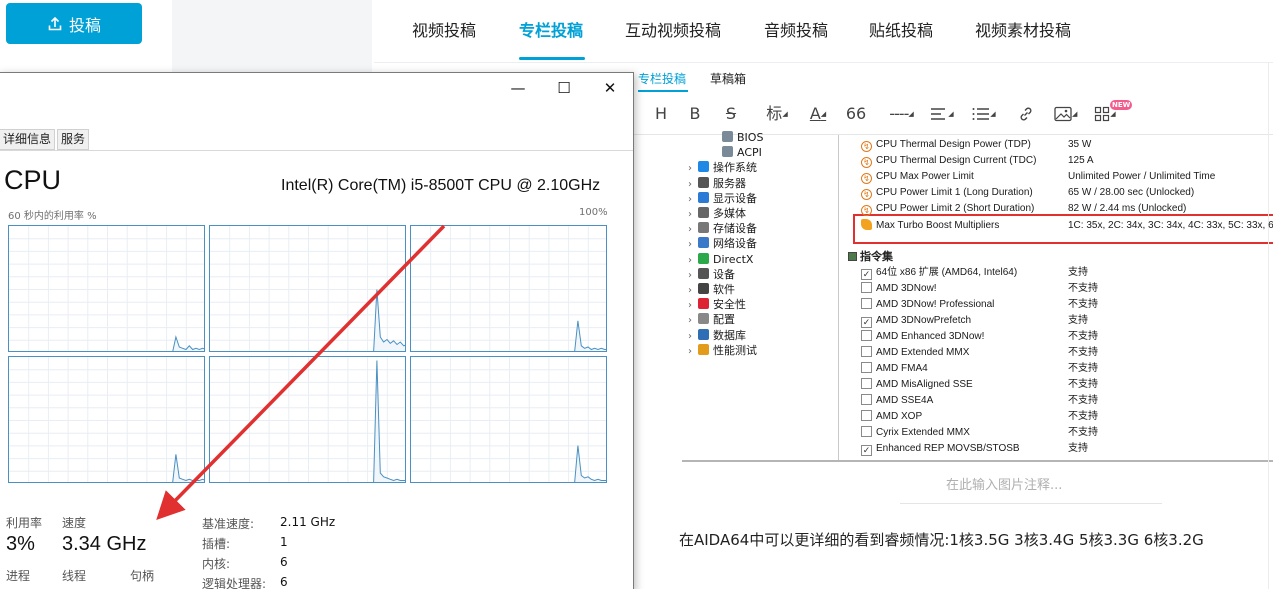 The width and height of the screenshot is (1273, 589). Describe the element at coordinates (720, 259) in the screenshot. I see `tree-item: › DirectX` at that location.